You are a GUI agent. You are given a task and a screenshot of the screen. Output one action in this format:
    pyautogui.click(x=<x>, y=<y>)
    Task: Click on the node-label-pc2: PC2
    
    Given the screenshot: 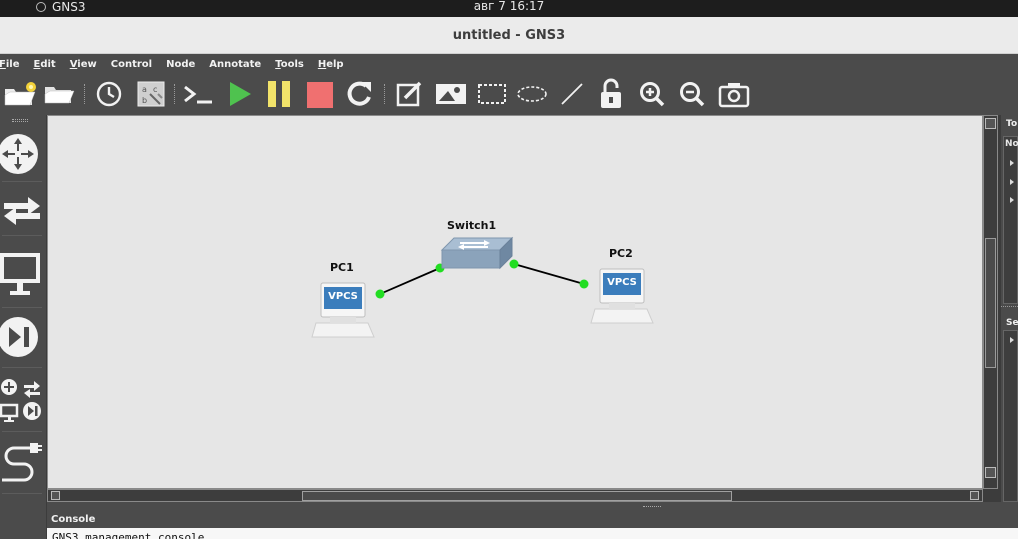 What is the action you would take?
    pyautogui.click(x=621, y=253)
    